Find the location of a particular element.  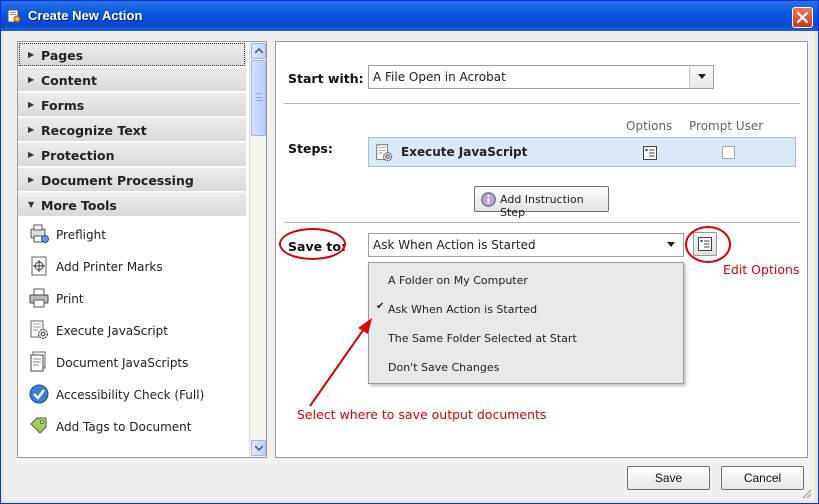

checkmark-icon: ✔ is located at coordinates (380, 306).